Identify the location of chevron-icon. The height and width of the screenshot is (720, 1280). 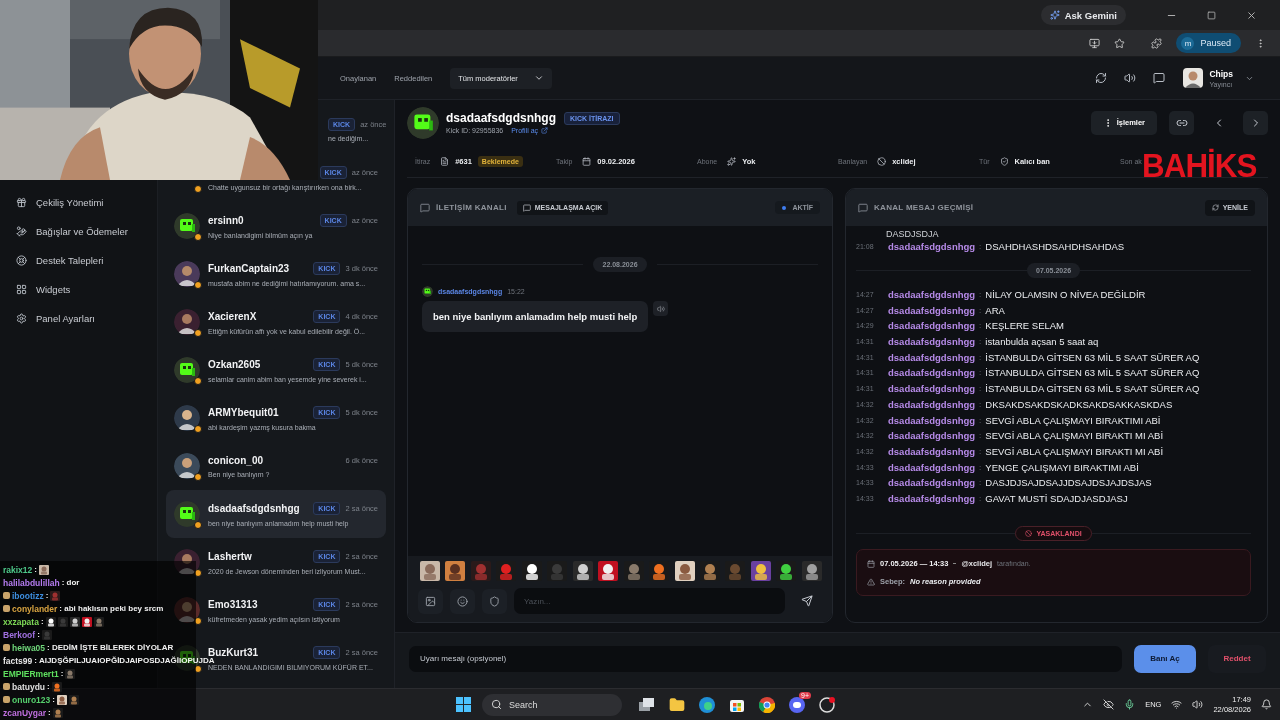
(538, 78).